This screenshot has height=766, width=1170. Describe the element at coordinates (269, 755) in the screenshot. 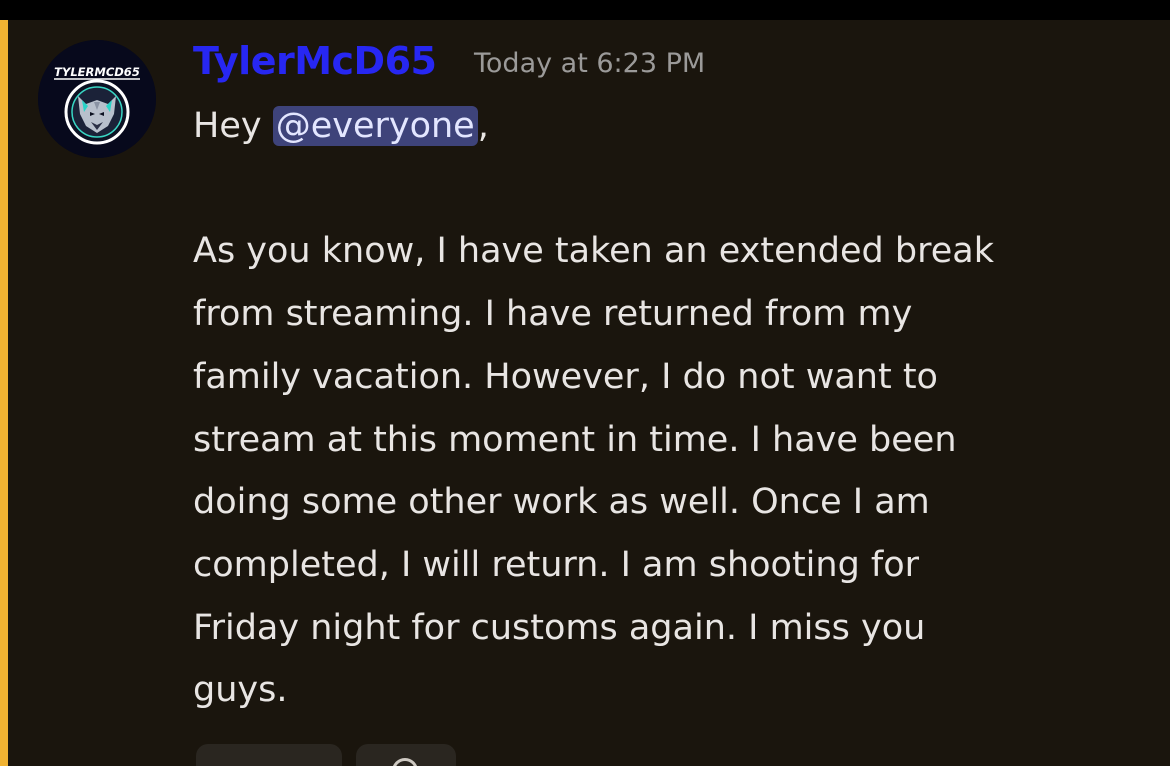

I see `reaction-pill` at that location.